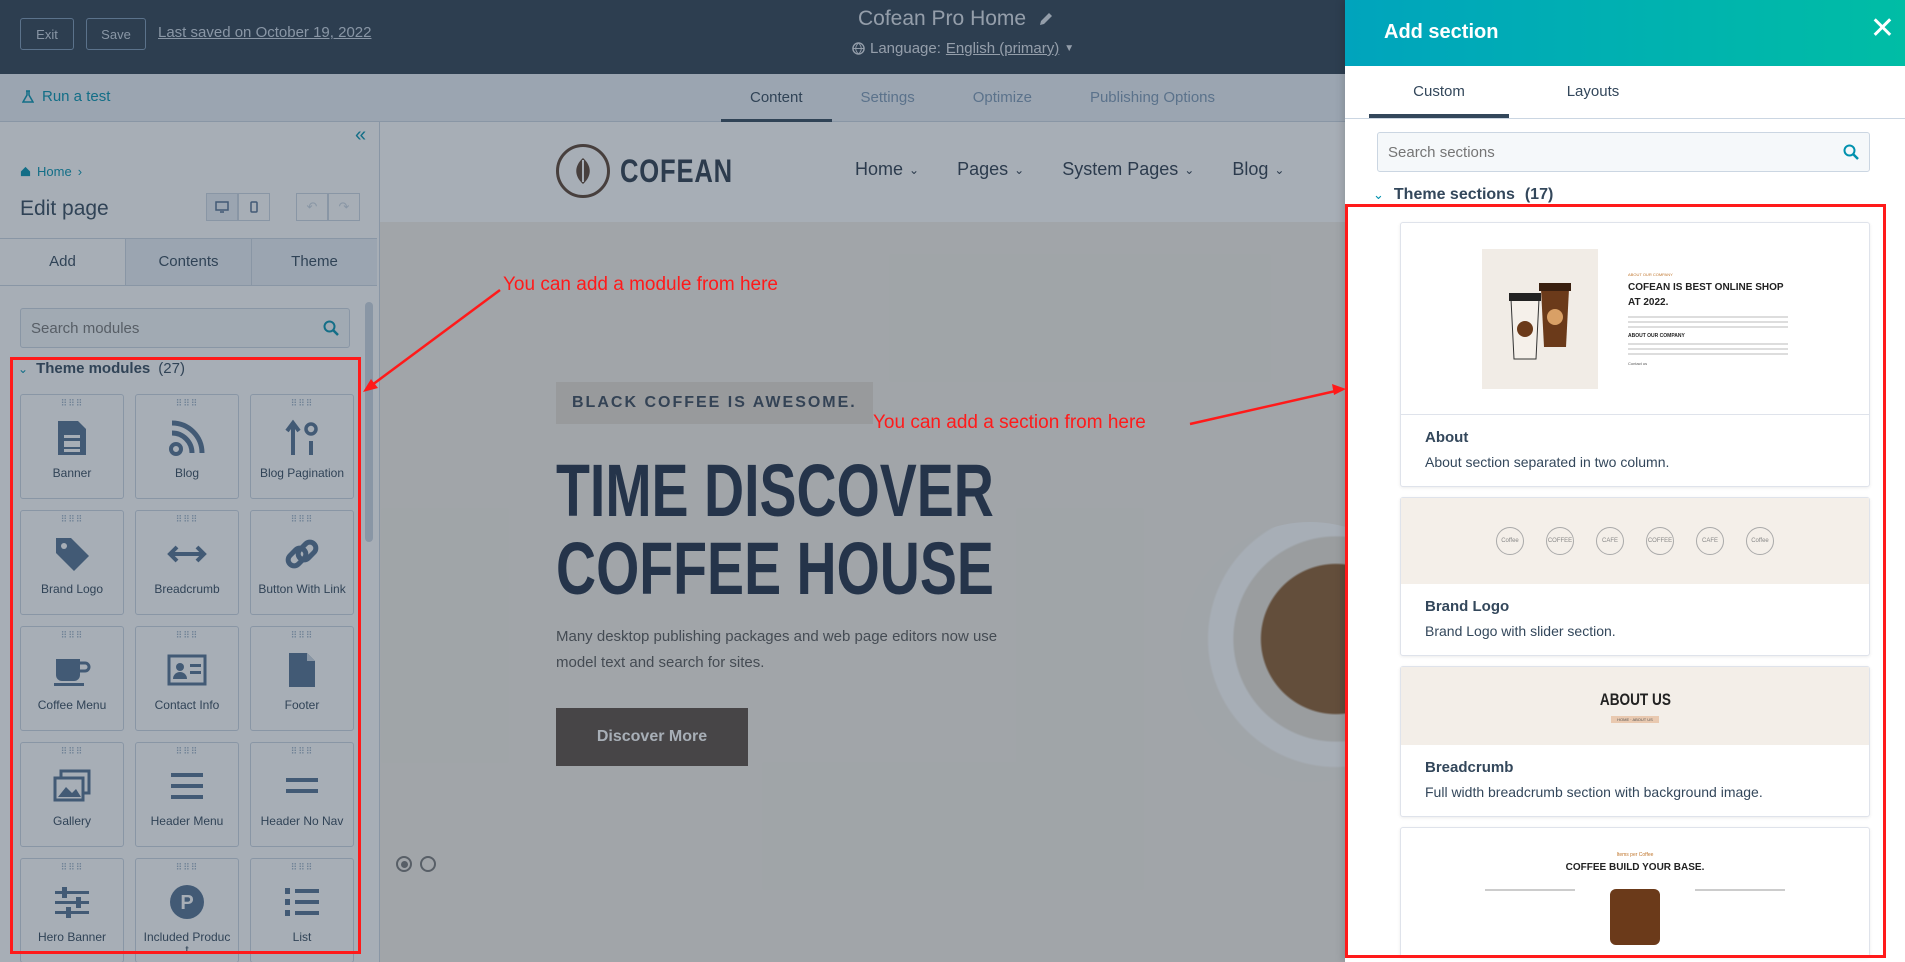 The width and height of the screenshot is (1905, 962). What do you see at coordinates (1882, 29) in the screenshot?
I see `close-icon: ✕` at bounding box center [1882, 29].